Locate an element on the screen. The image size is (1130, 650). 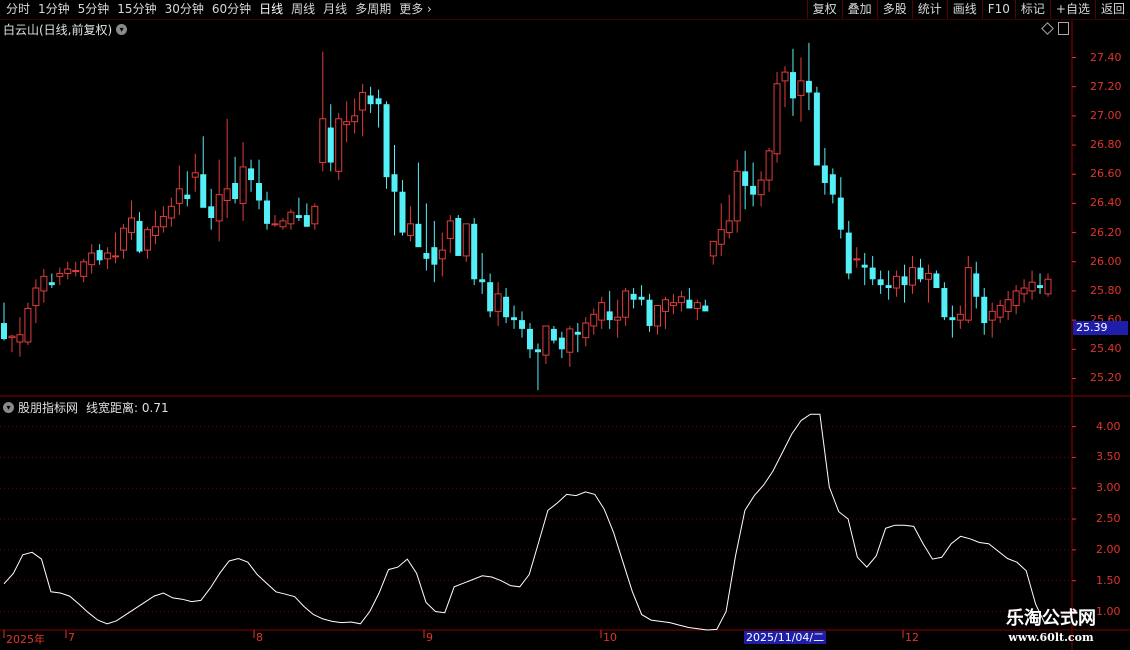
current-price-tag: 25.39 is located at coordinates (1100, 328).